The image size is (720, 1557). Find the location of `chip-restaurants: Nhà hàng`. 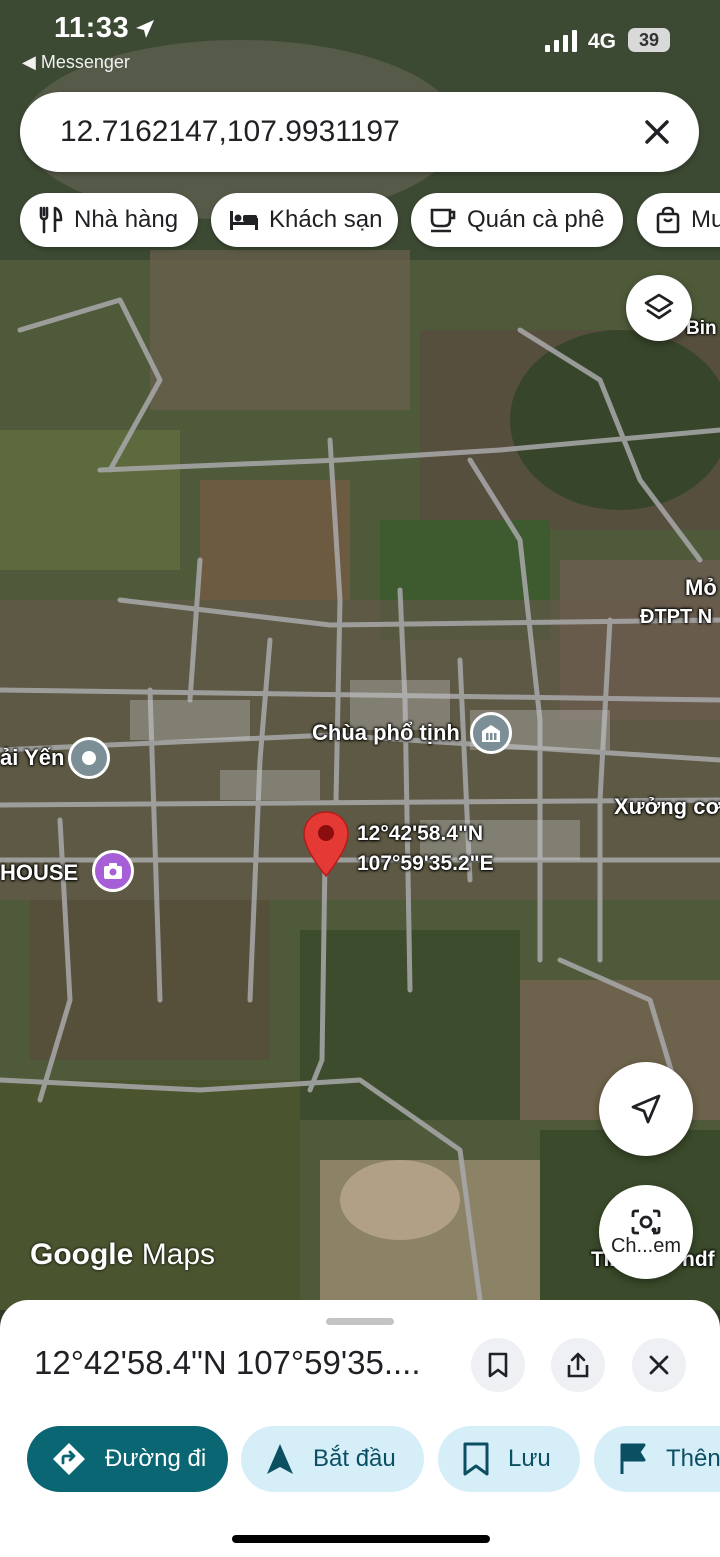

chip-restaurants: Nhà hàng is located at coordinates (109, 220).